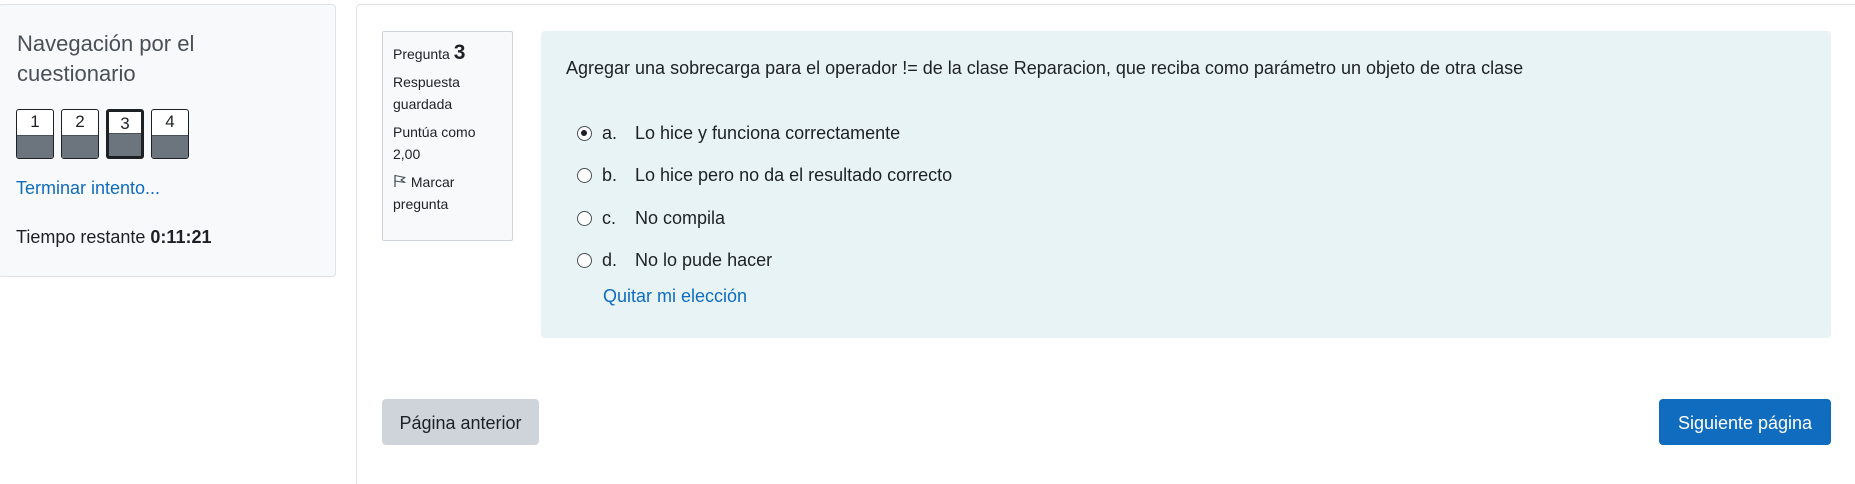 This screenshot has height=484, width=1855. I want to click on answer-text: No compila, so click(680, 218).